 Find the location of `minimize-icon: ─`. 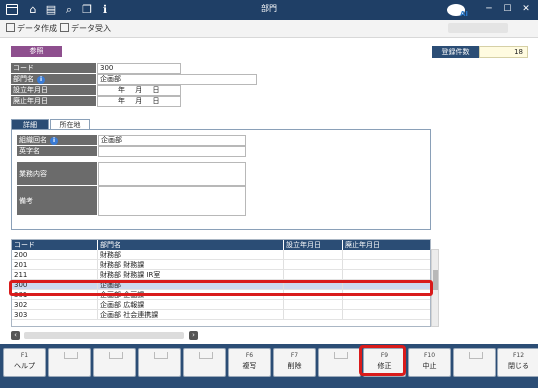

minimize-icon: ─ is located at coordinates (489, 9).